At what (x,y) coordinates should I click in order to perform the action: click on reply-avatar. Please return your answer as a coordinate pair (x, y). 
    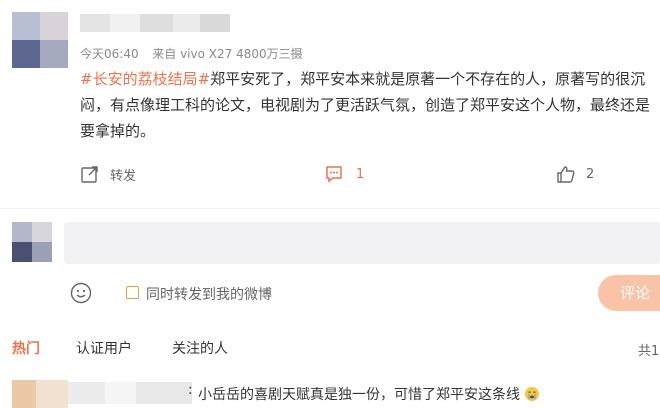
    Looking at the image, I should click on (40, 394).